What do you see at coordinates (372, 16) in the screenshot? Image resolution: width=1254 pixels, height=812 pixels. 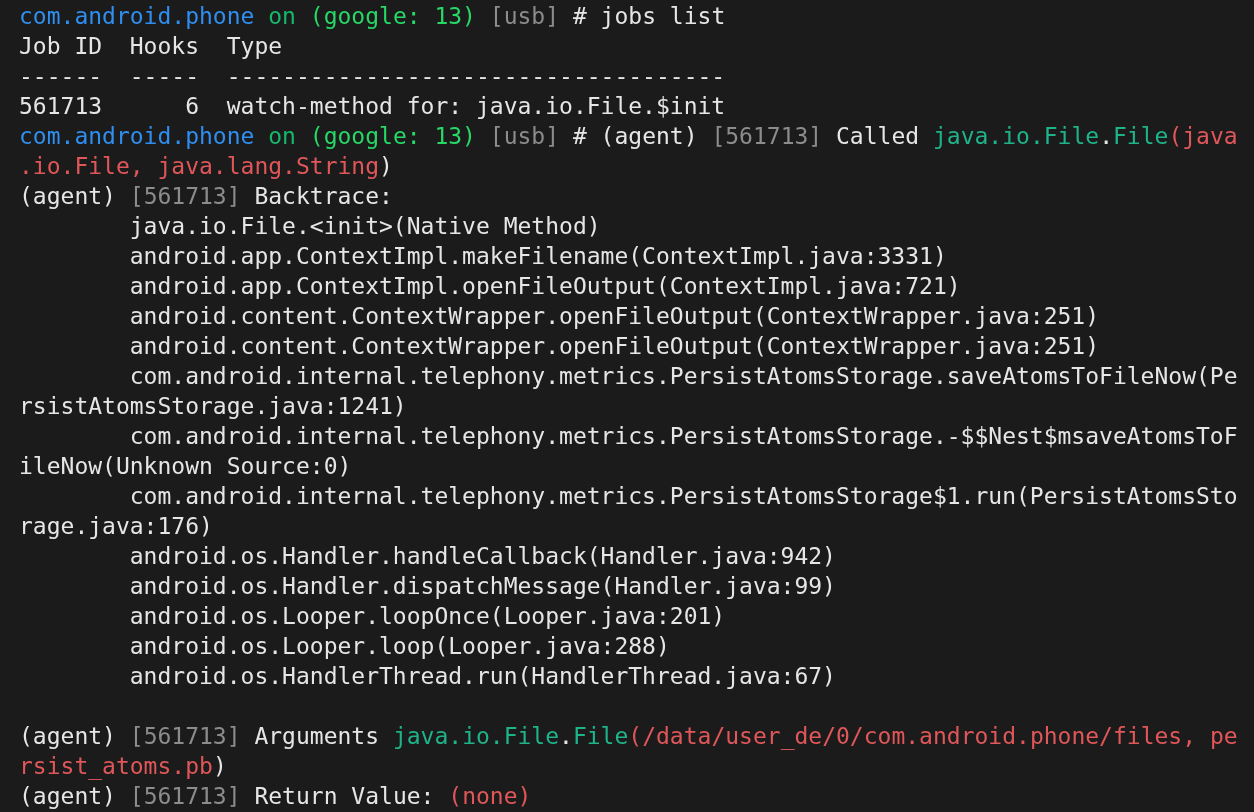 I see `terminal-line: com.android.phone on (google: 13) [usb] # jobs list` at bounding box center [372, 16].